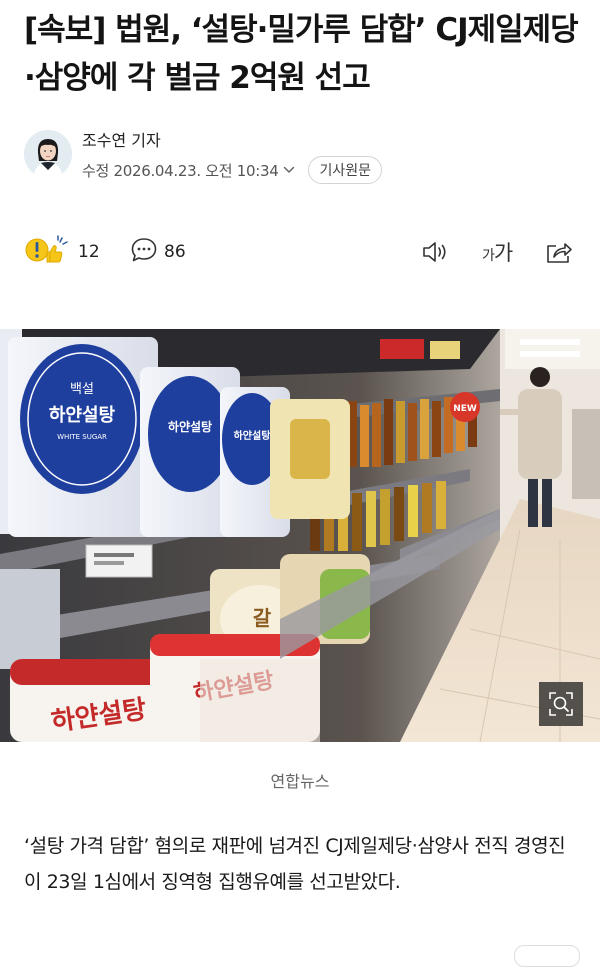  What do you see at coordinates (289, 170) in the screenshot?
I see `chevron-down-icon` at bounding box center [289, 170].